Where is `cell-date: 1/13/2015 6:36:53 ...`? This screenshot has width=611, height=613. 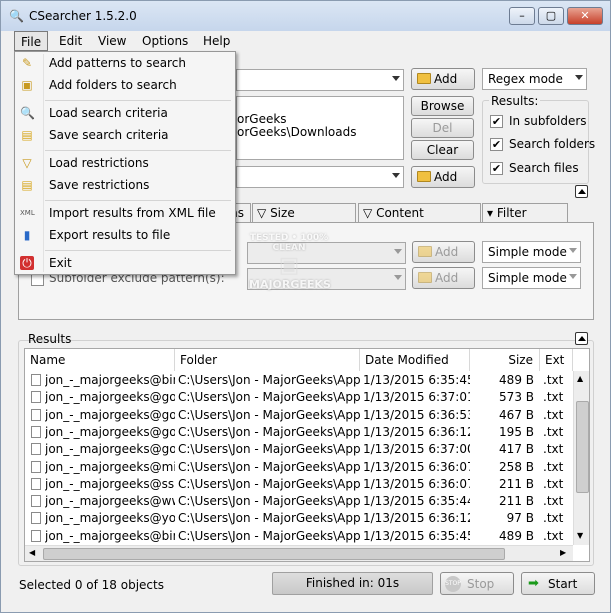 cell-date: 1/13/2015 6:36:53 ... is located at coordinates (416, 414).